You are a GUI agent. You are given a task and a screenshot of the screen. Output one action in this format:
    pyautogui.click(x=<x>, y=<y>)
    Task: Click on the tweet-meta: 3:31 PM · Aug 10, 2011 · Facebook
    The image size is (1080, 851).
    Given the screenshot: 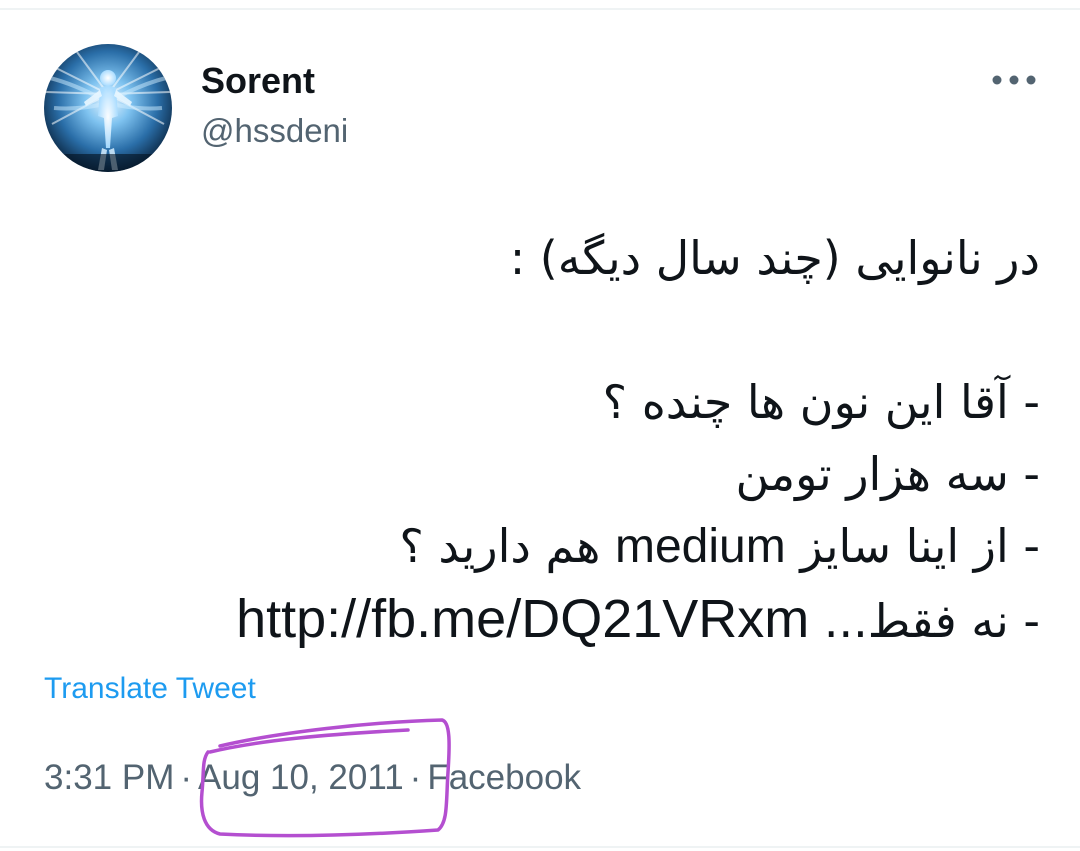 What is the action you would take?
    pyautogui.click(x=312, y=777)
    